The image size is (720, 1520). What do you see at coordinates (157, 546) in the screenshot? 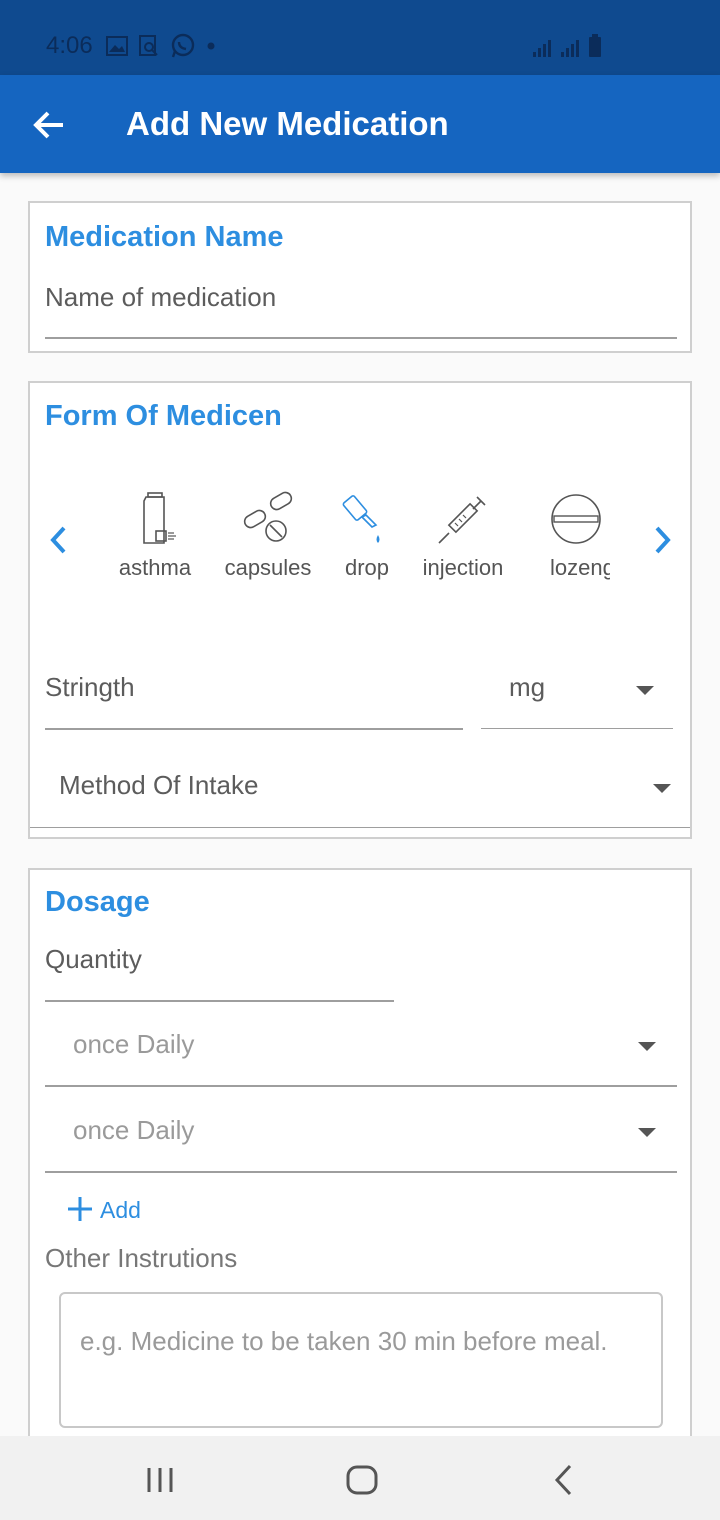
I see `form-option-asthma: asthma` at bounding box center [157, 546].